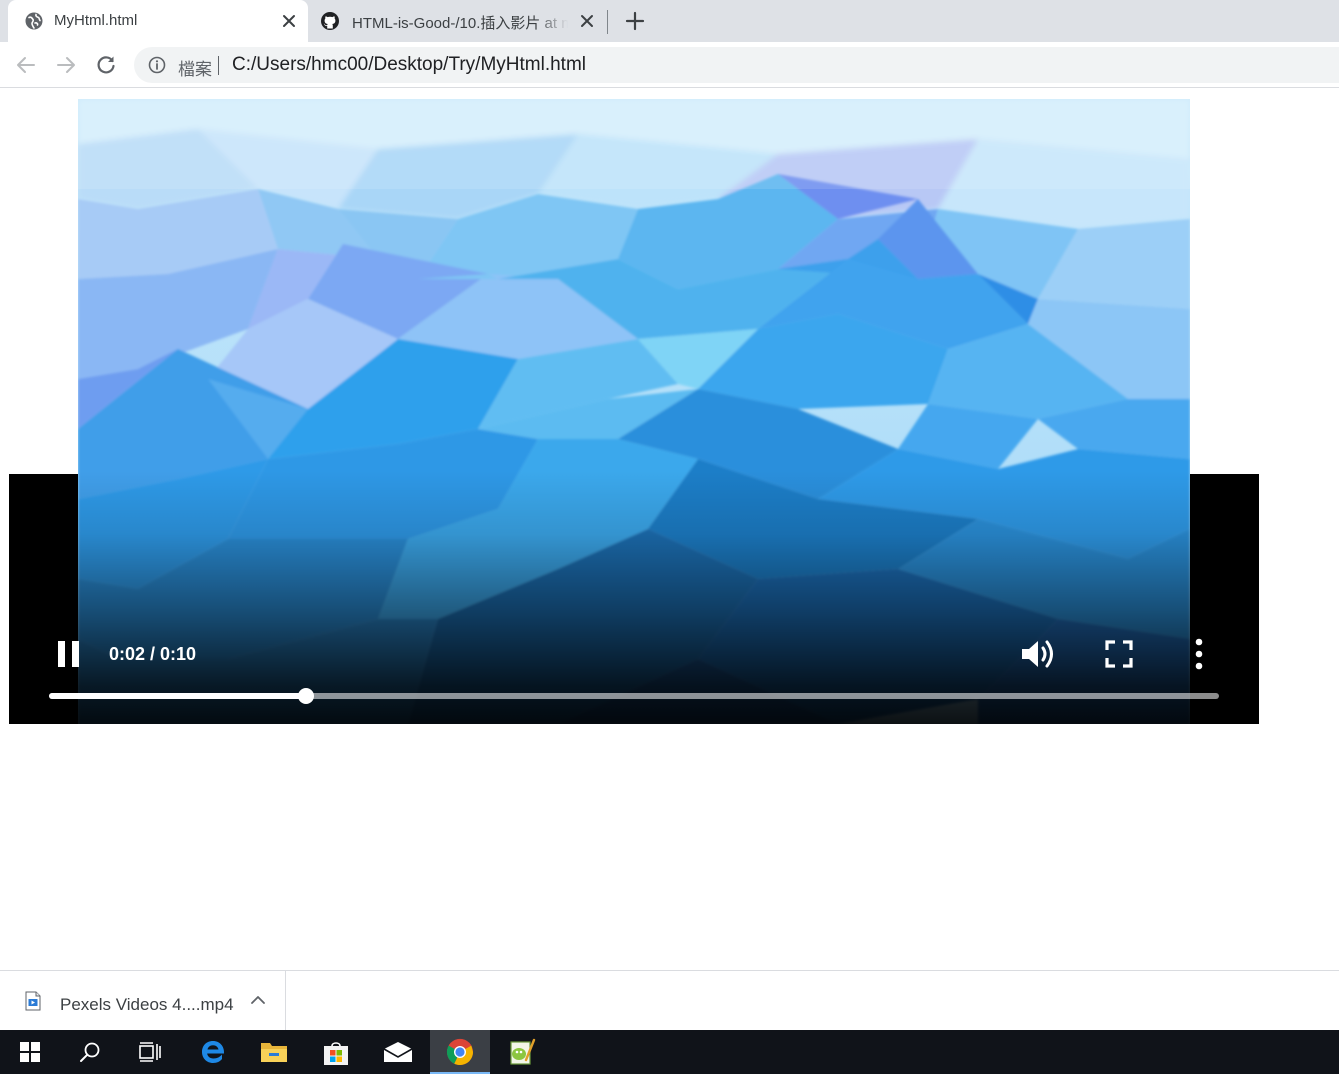  What do you see at coordinates (635, 21) in the screenshot?
I see `plus-icon` at bounding box center [635, 21].